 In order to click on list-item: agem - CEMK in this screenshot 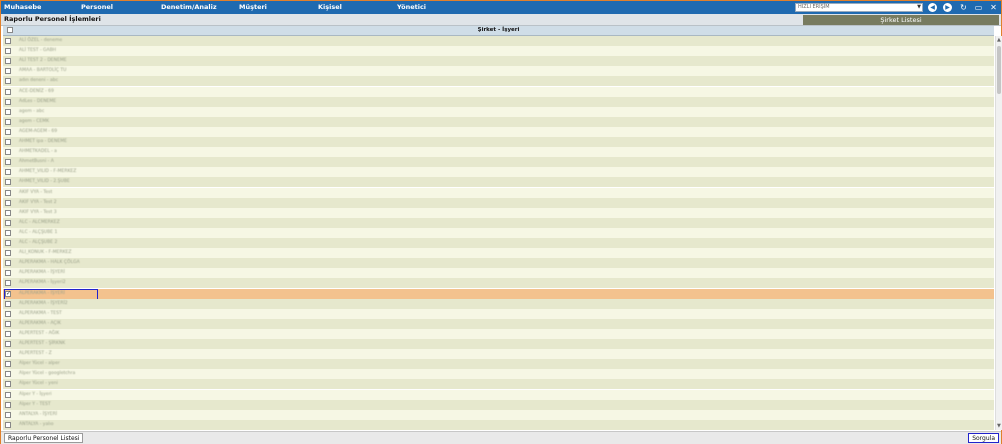, I will do `click(498, 121)`.